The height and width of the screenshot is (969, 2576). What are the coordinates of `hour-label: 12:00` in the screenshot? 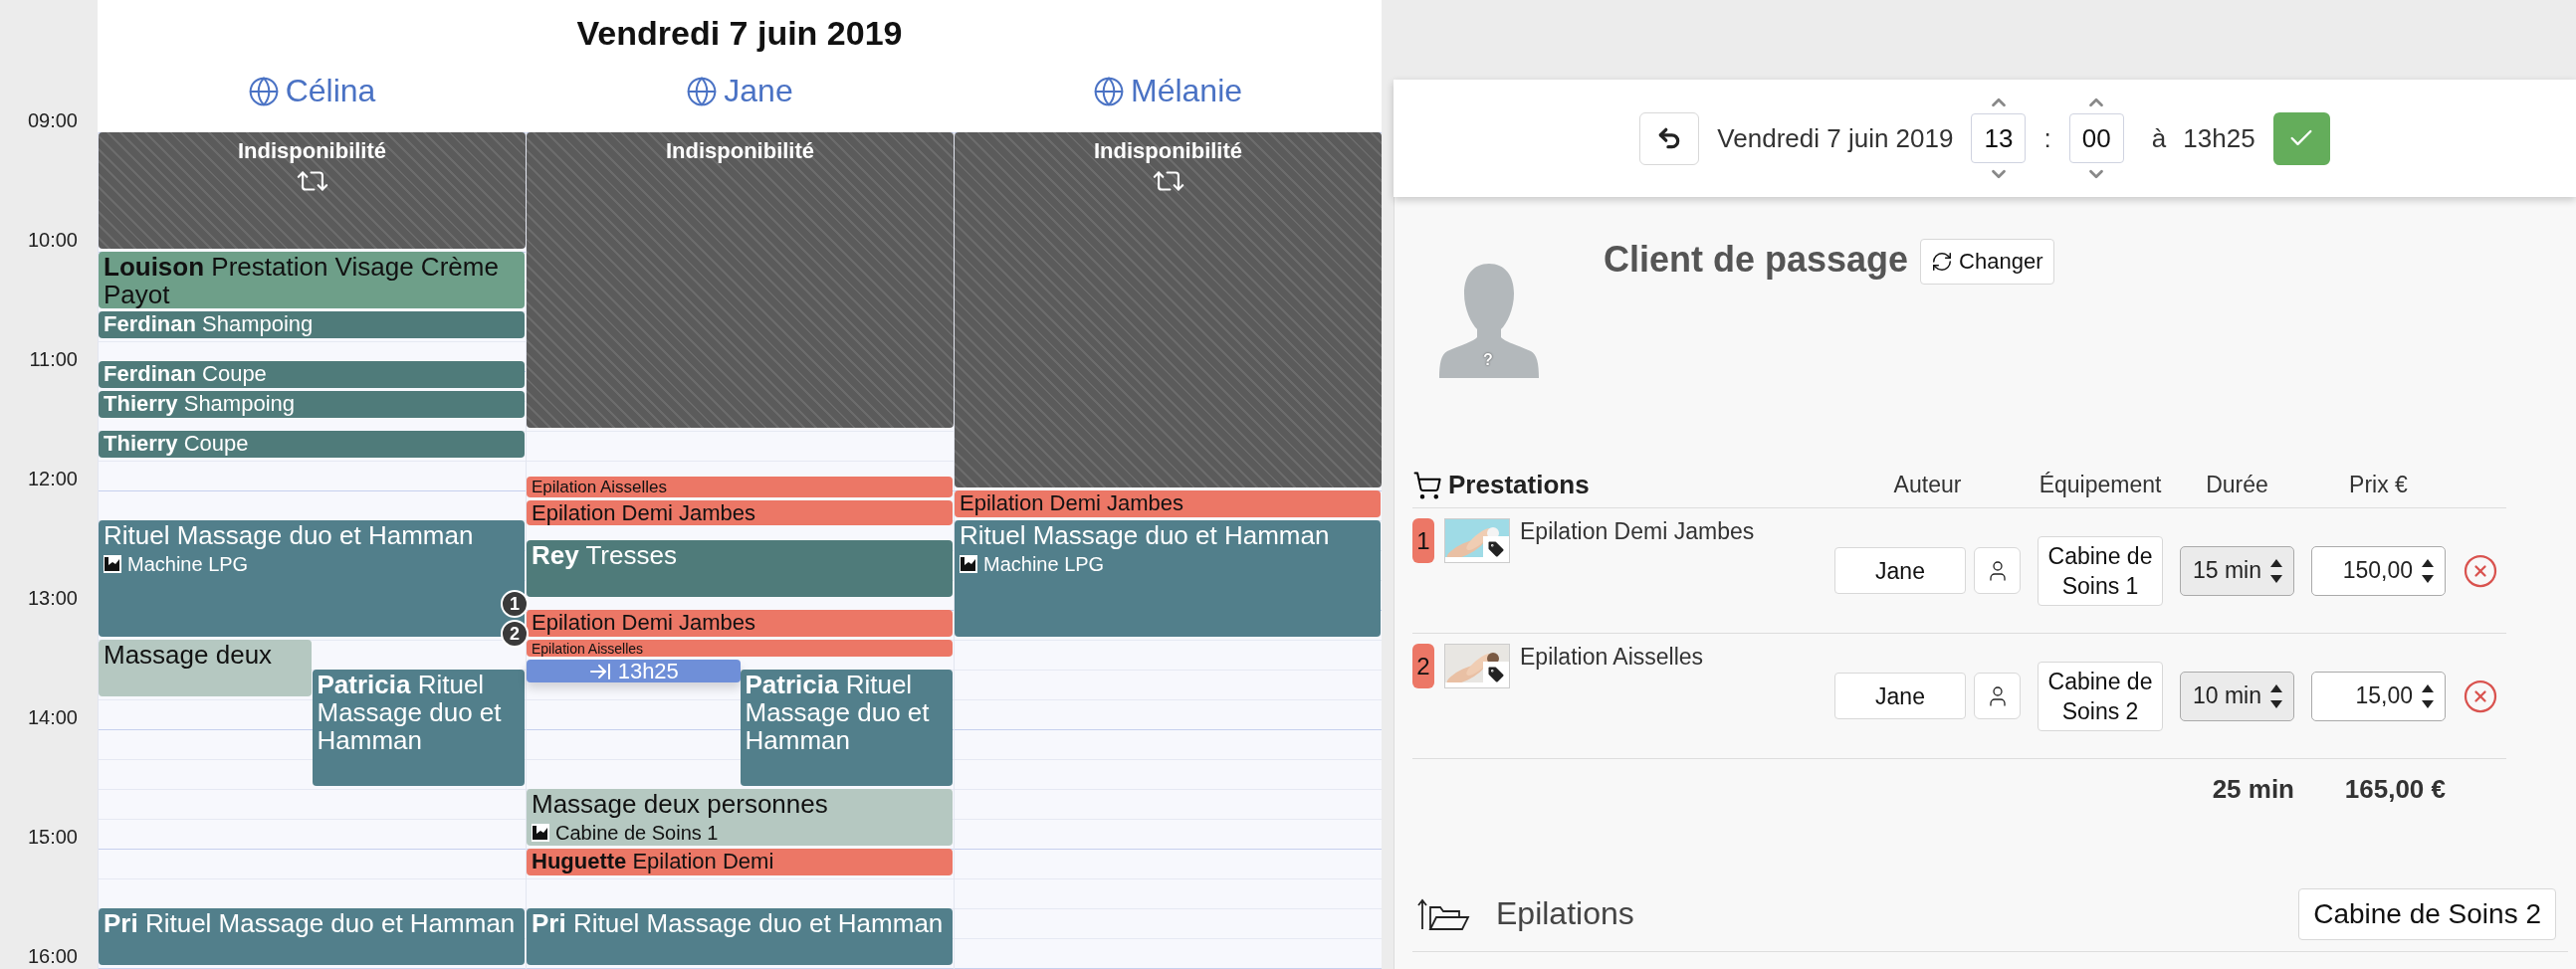 It's located at (52, 478).